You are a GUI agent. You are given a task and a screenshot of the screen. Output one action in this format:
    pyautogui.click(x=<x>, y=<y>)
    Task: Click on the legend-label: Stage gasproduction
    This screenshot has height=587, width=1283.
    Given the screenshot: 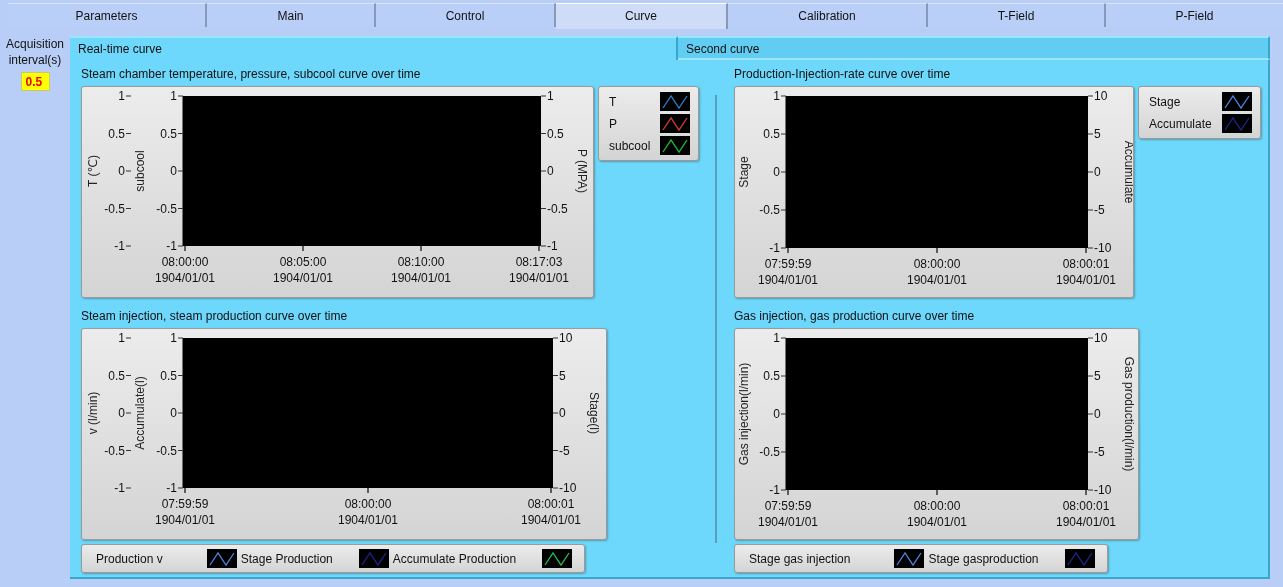 What is the action you would take?
    pyautogui.click(x=984, y=558)
    